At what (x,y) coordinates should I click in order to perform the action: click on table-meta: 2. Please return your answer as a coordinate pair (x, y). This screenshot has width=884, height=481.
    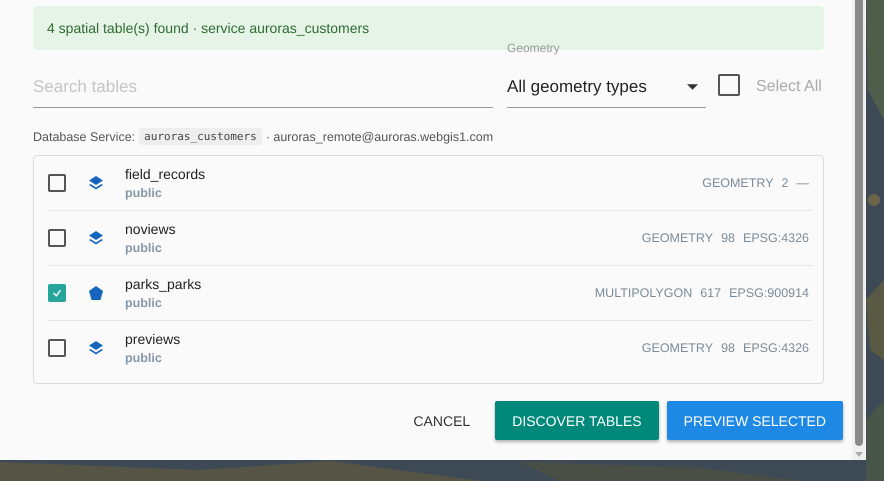
    Looking at the image, I should click on (785, 183).